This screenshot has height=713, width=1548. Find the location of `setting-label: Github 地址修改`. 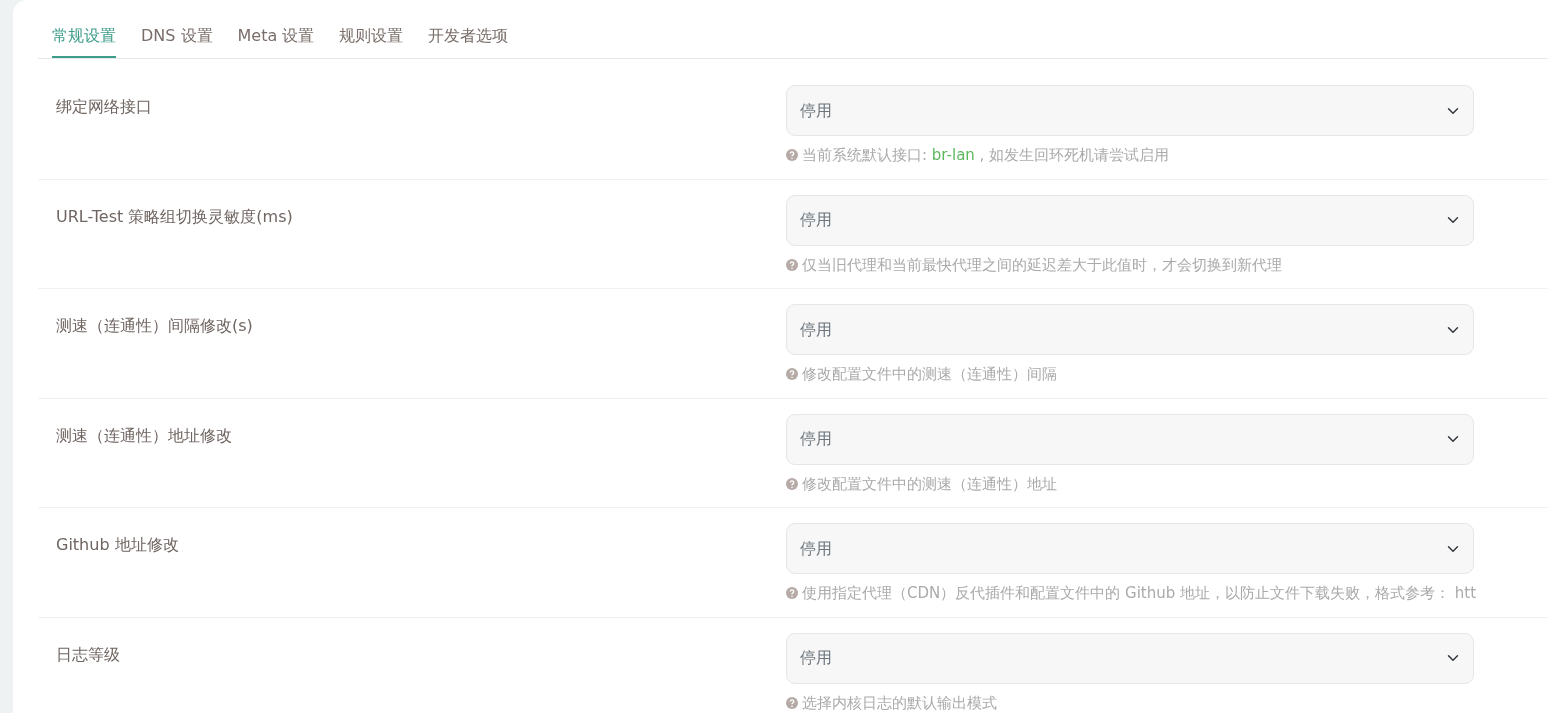

setting-label: Github 地址修改 is located at coordinates (117, 544).